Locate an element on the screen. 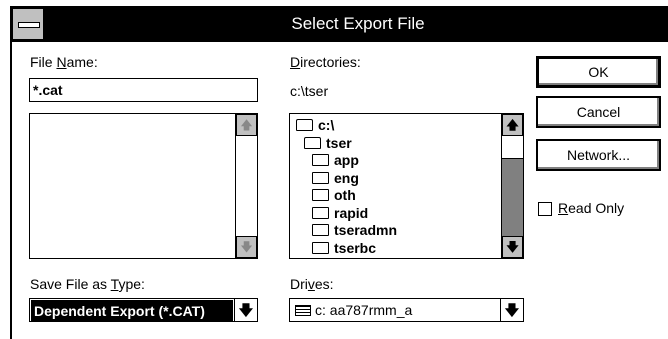 Image resolution: width=668 pixels, height=339 pixels. read-only-checkbox is located at coordinates (545, 209).